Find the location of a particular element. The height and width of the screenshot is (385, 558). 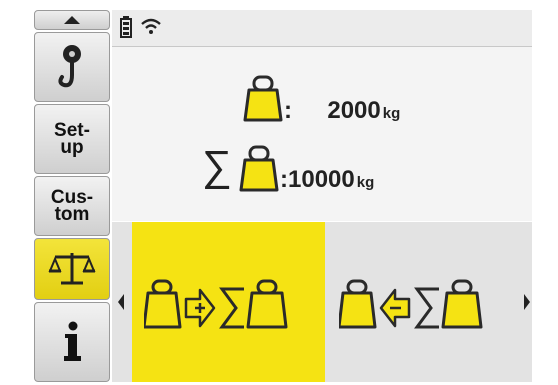

custom-button: Cus-tom is located at coordinates (72, 206).